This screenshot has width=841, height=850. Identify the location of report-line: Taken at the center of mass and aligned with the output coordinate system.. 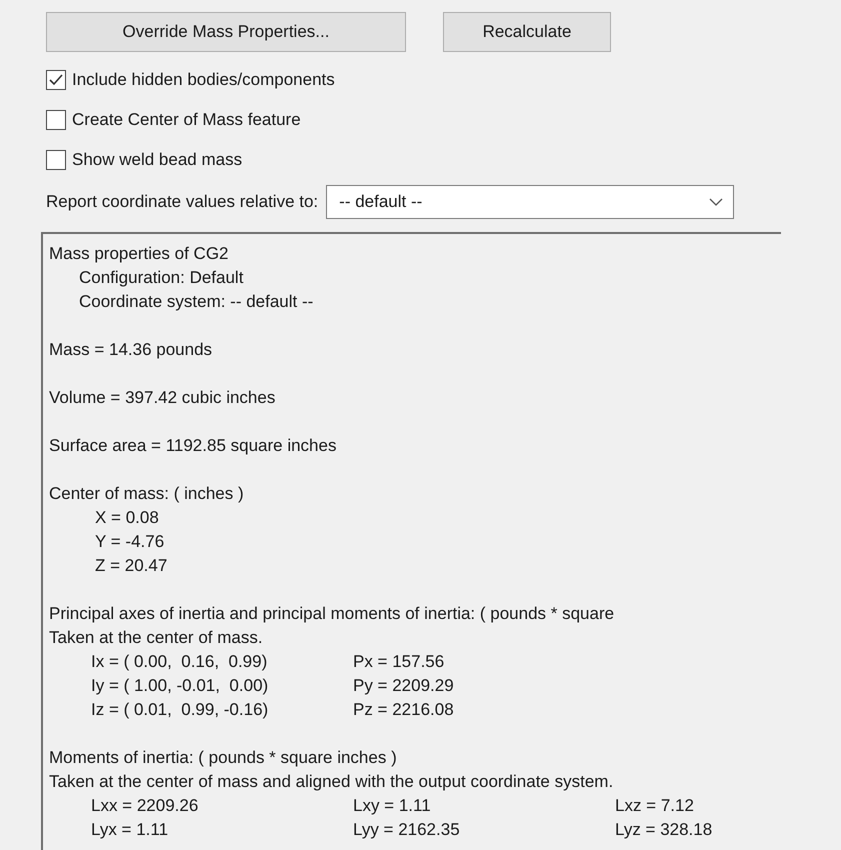
(331, 782).